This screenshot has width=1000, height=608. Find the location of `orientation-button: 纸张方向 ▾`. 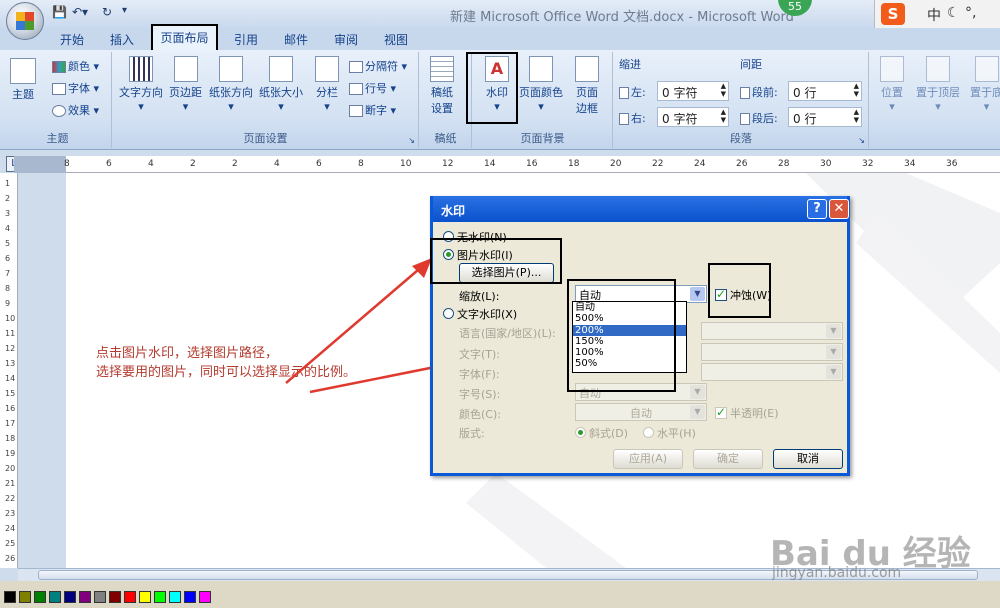

orientation-button: 纸张方向 ▾ is located at coordinates (231, 84).